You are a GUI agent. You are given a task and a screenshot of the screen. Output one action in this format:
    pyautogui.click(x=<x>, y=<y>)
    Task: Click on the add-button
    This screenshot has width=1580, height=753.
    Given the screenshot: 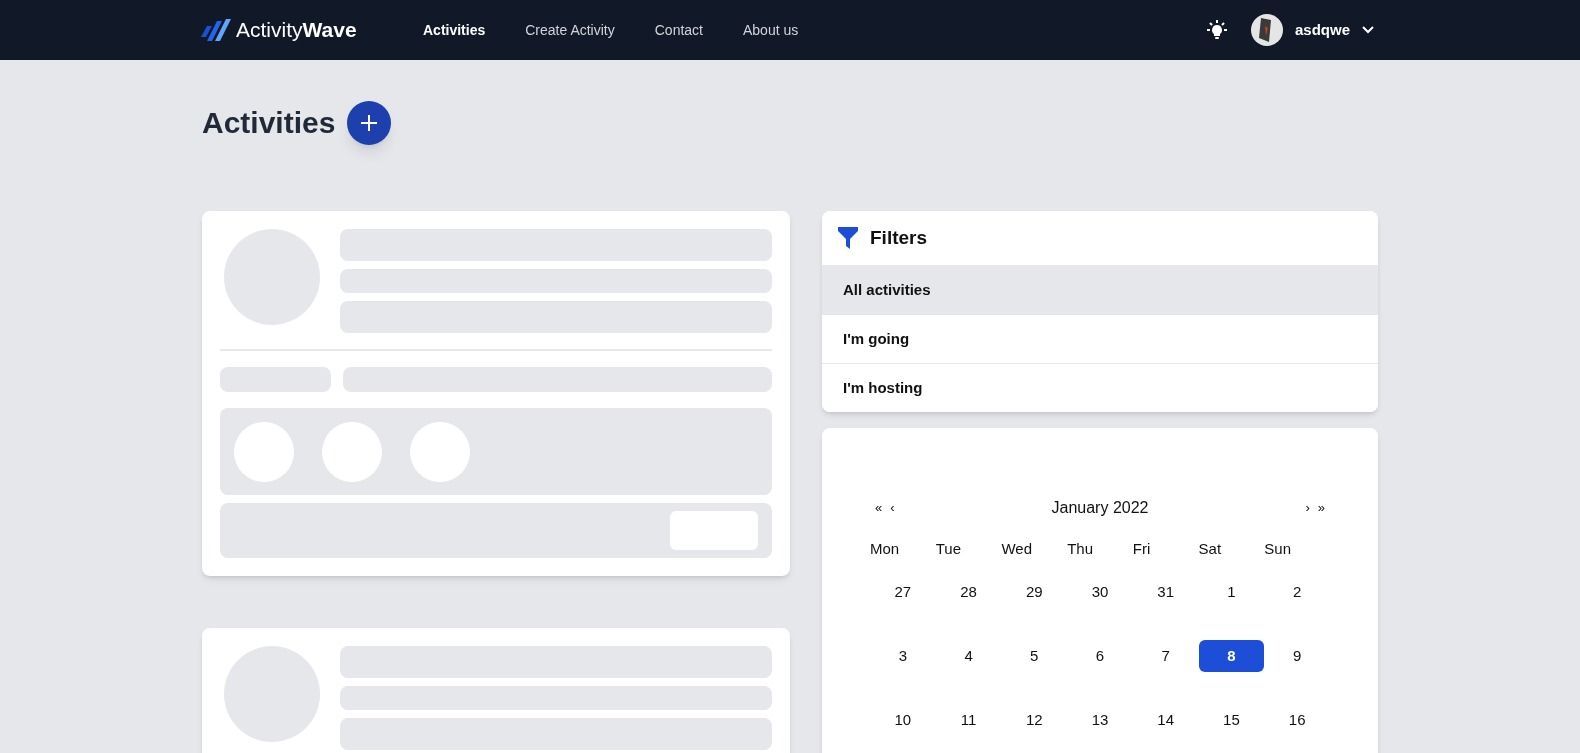 What is the action you would take?
    pyautogui.click(x=369, y=122)
    